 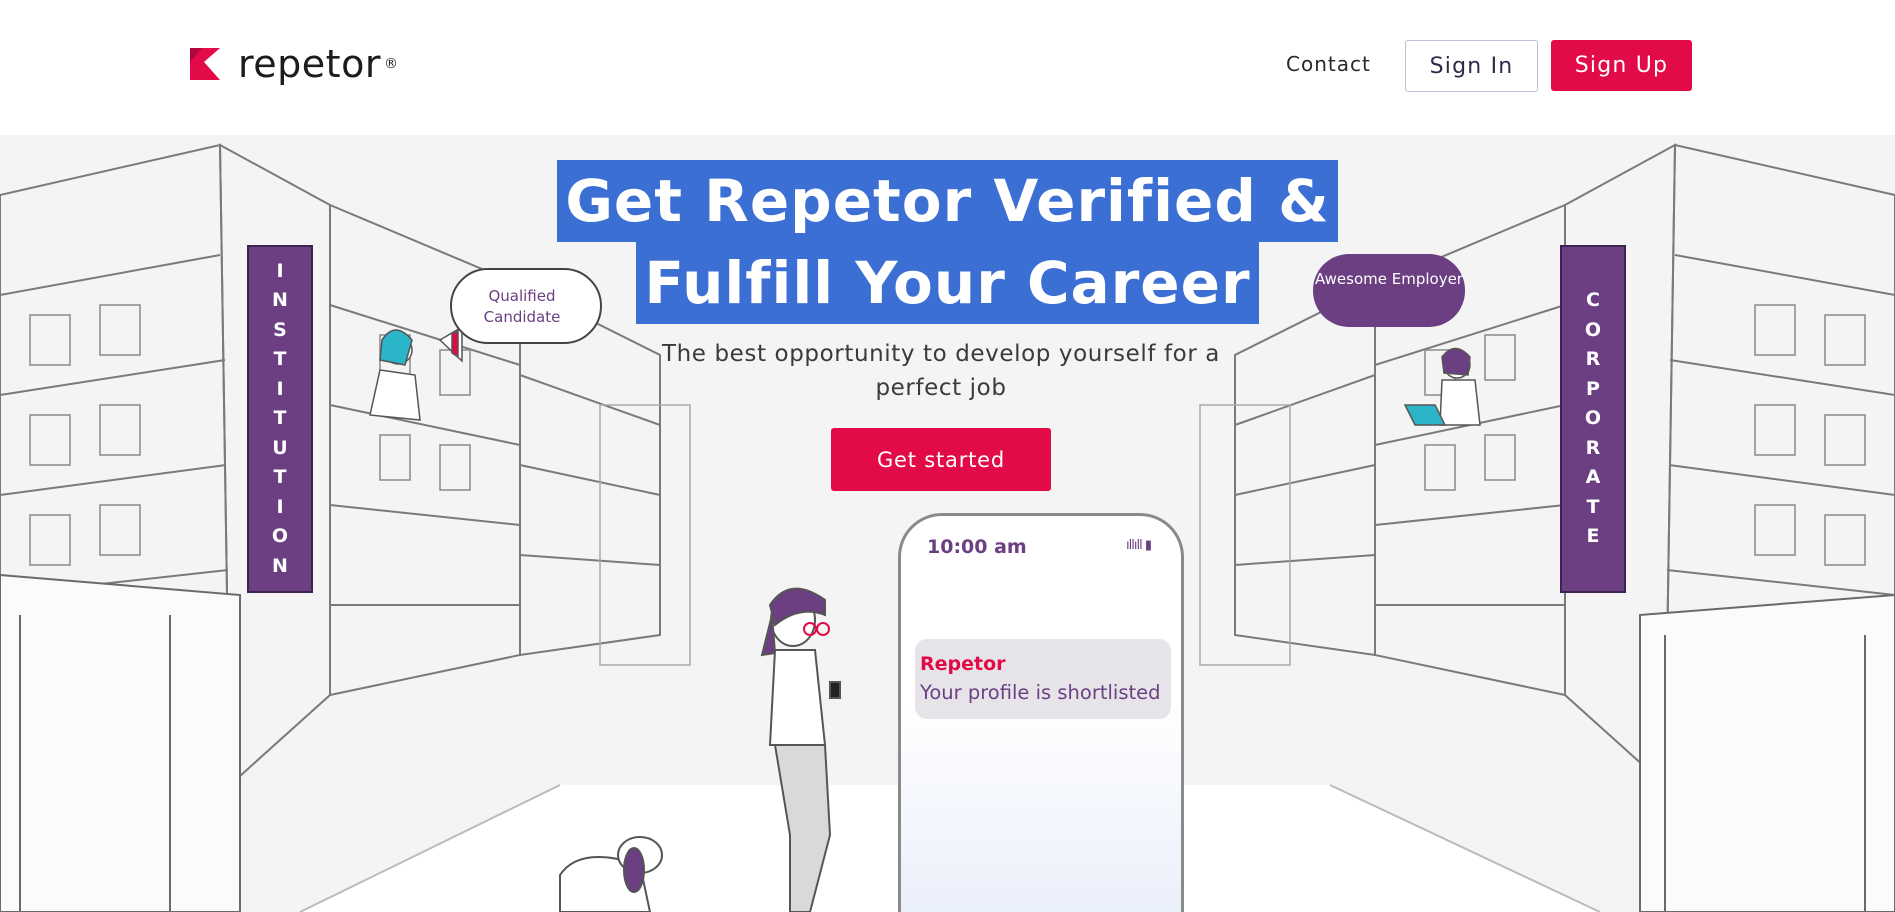 I want to click on corporate-sign-letter: E, so click(x=1593, y=536).